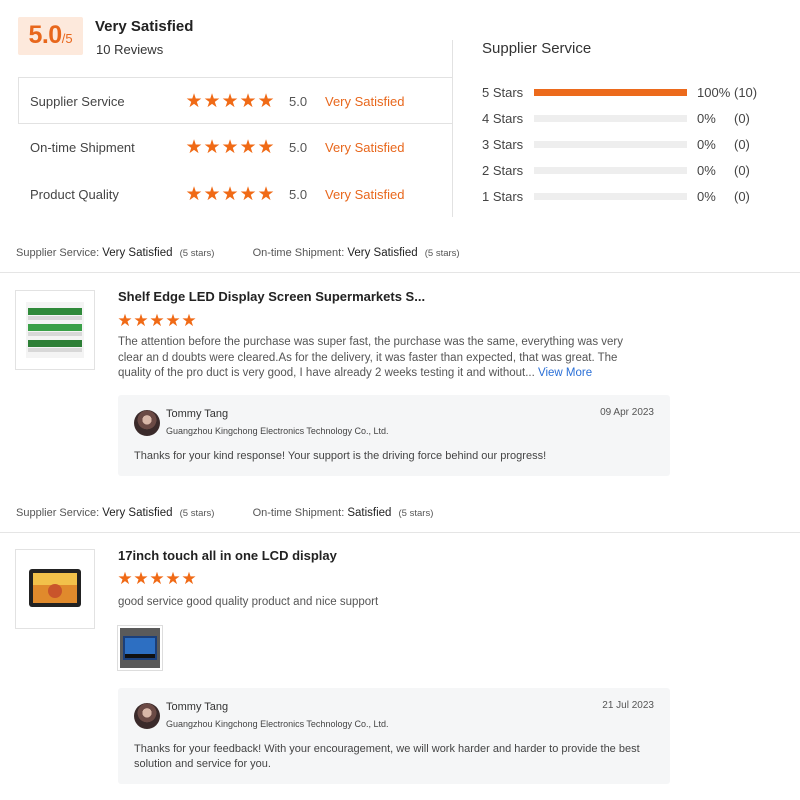 The height and width of the screenshot is (800, 800). I want to click on view-more-link: View More, so click(565, 373).